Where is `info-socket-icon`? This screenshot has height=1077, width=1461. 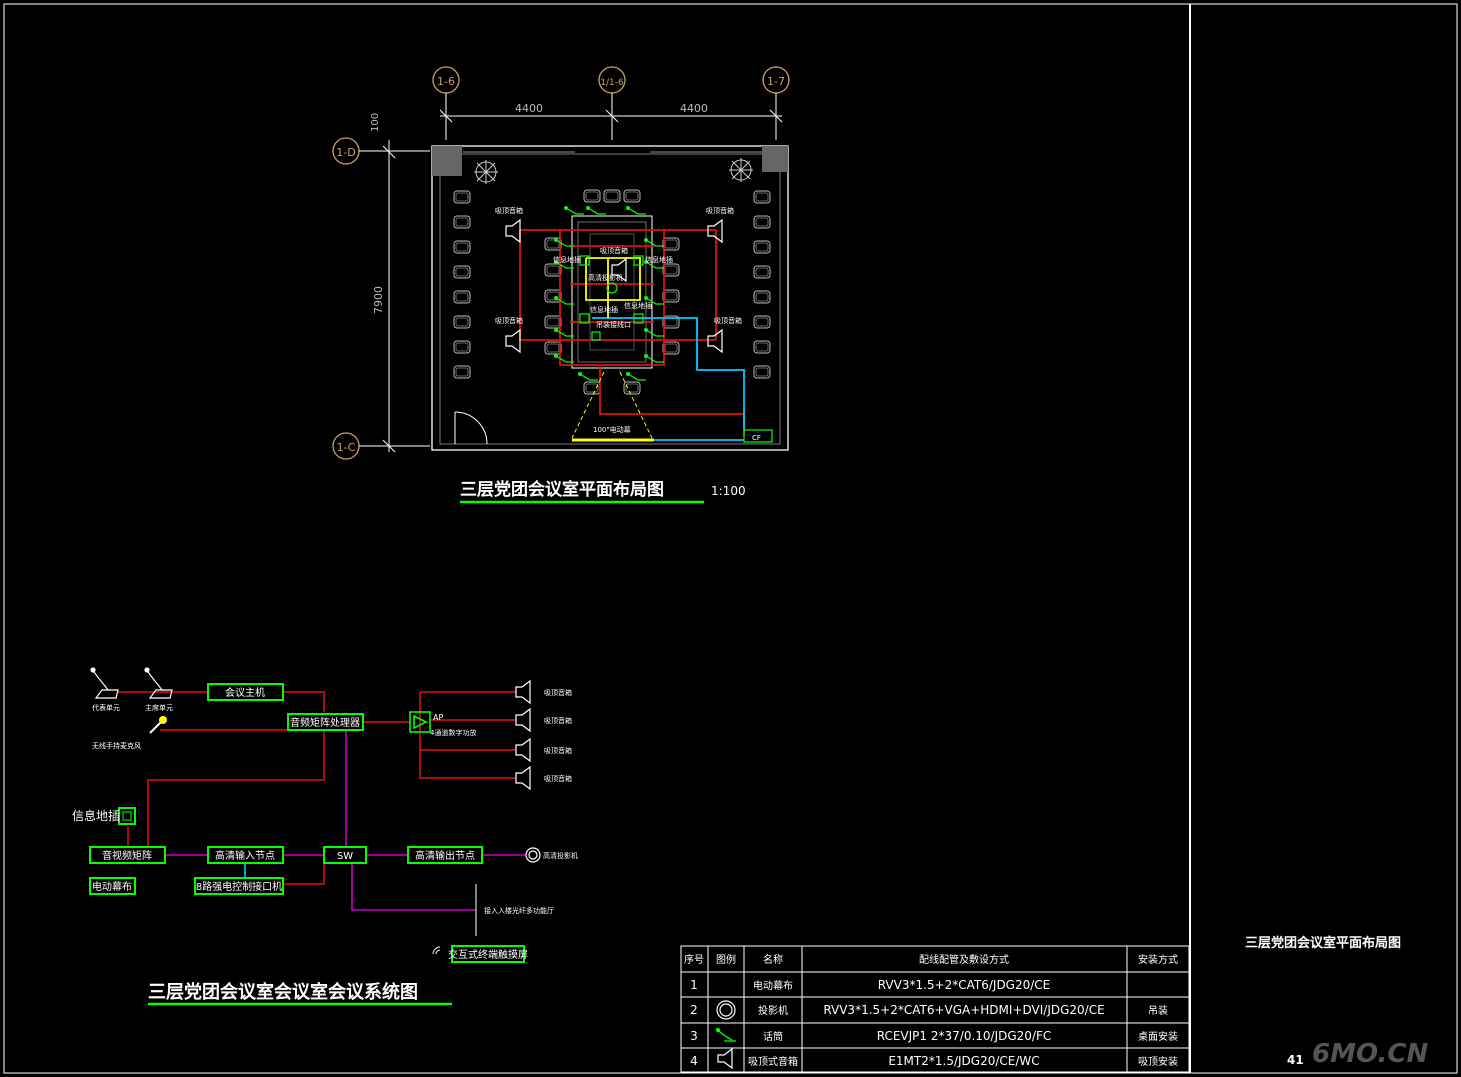 info-socket-icon is located at coordinates (127, 816).